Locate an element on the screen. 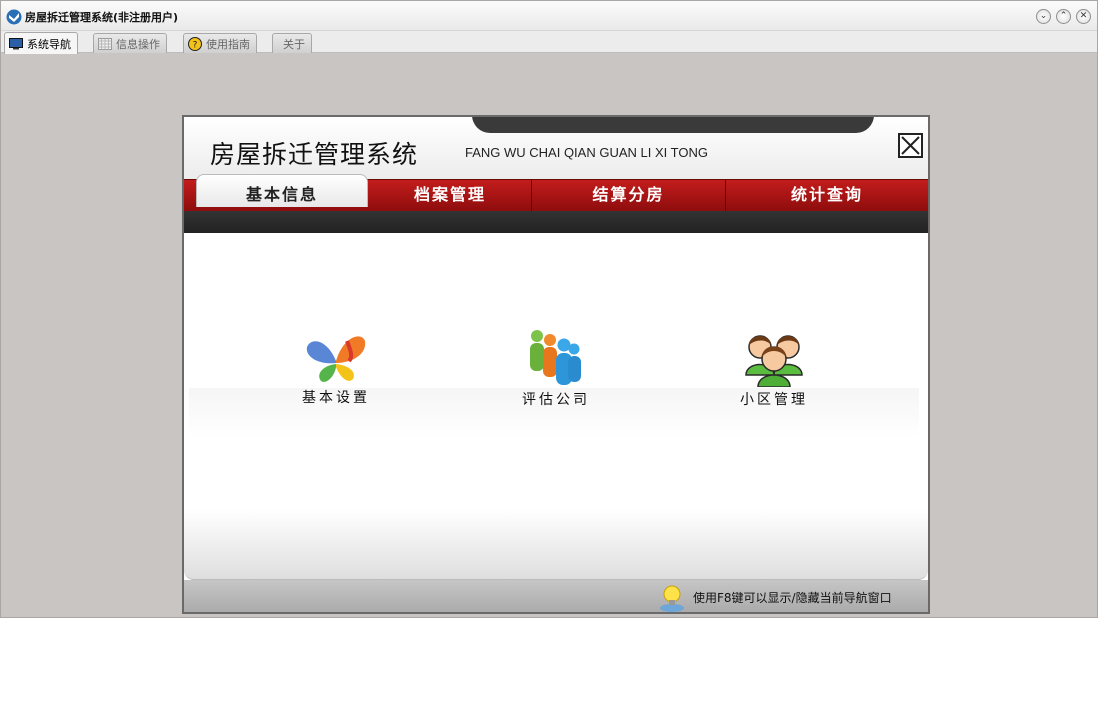 The image size is (1098, 711). chevron-up-icon: ⌃ is located at coordinates (1063, 16).